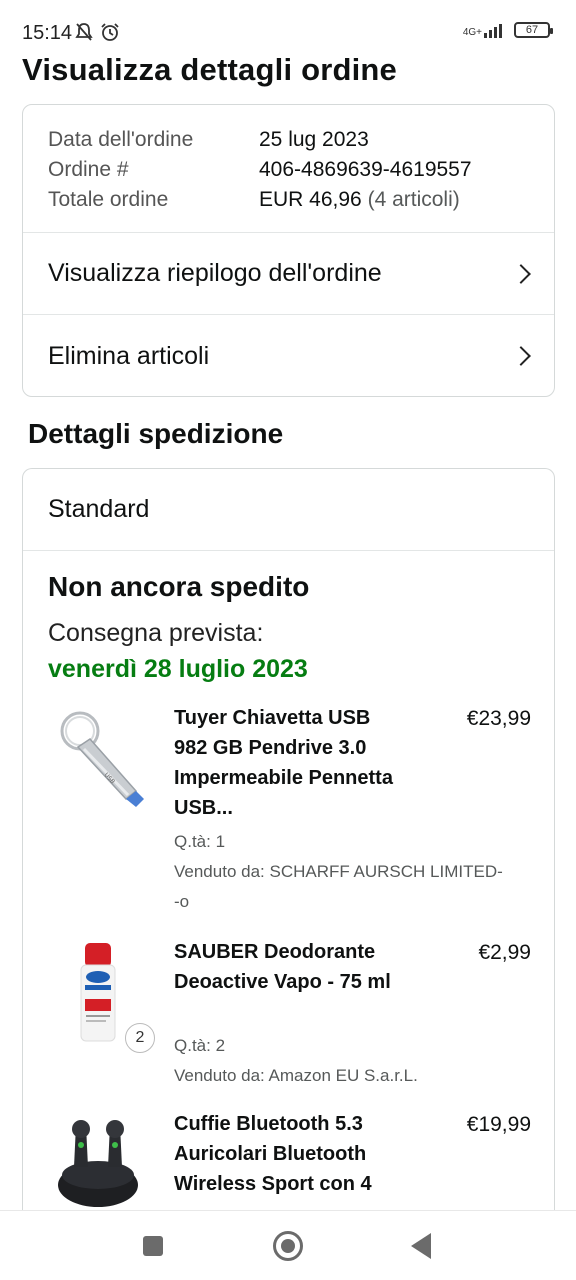  What do you see at coordinates (102, 759) in the screenshot?
I see `usb-drive-image: USB` at bounding box center [102, 759].